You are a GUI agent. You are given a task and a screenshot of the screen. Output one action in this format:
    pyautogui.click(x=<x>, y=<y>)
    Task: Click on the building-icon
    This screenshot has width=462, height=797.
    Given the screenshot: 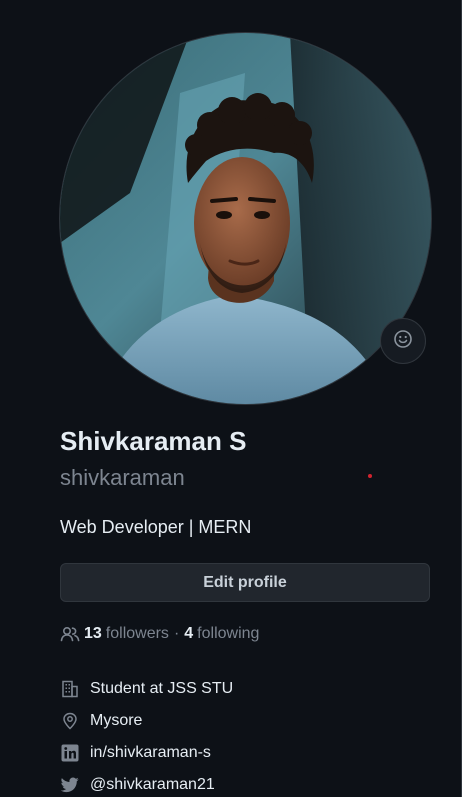 What is the action you would take?
    pyautogui.click(x=70, y=689)
    